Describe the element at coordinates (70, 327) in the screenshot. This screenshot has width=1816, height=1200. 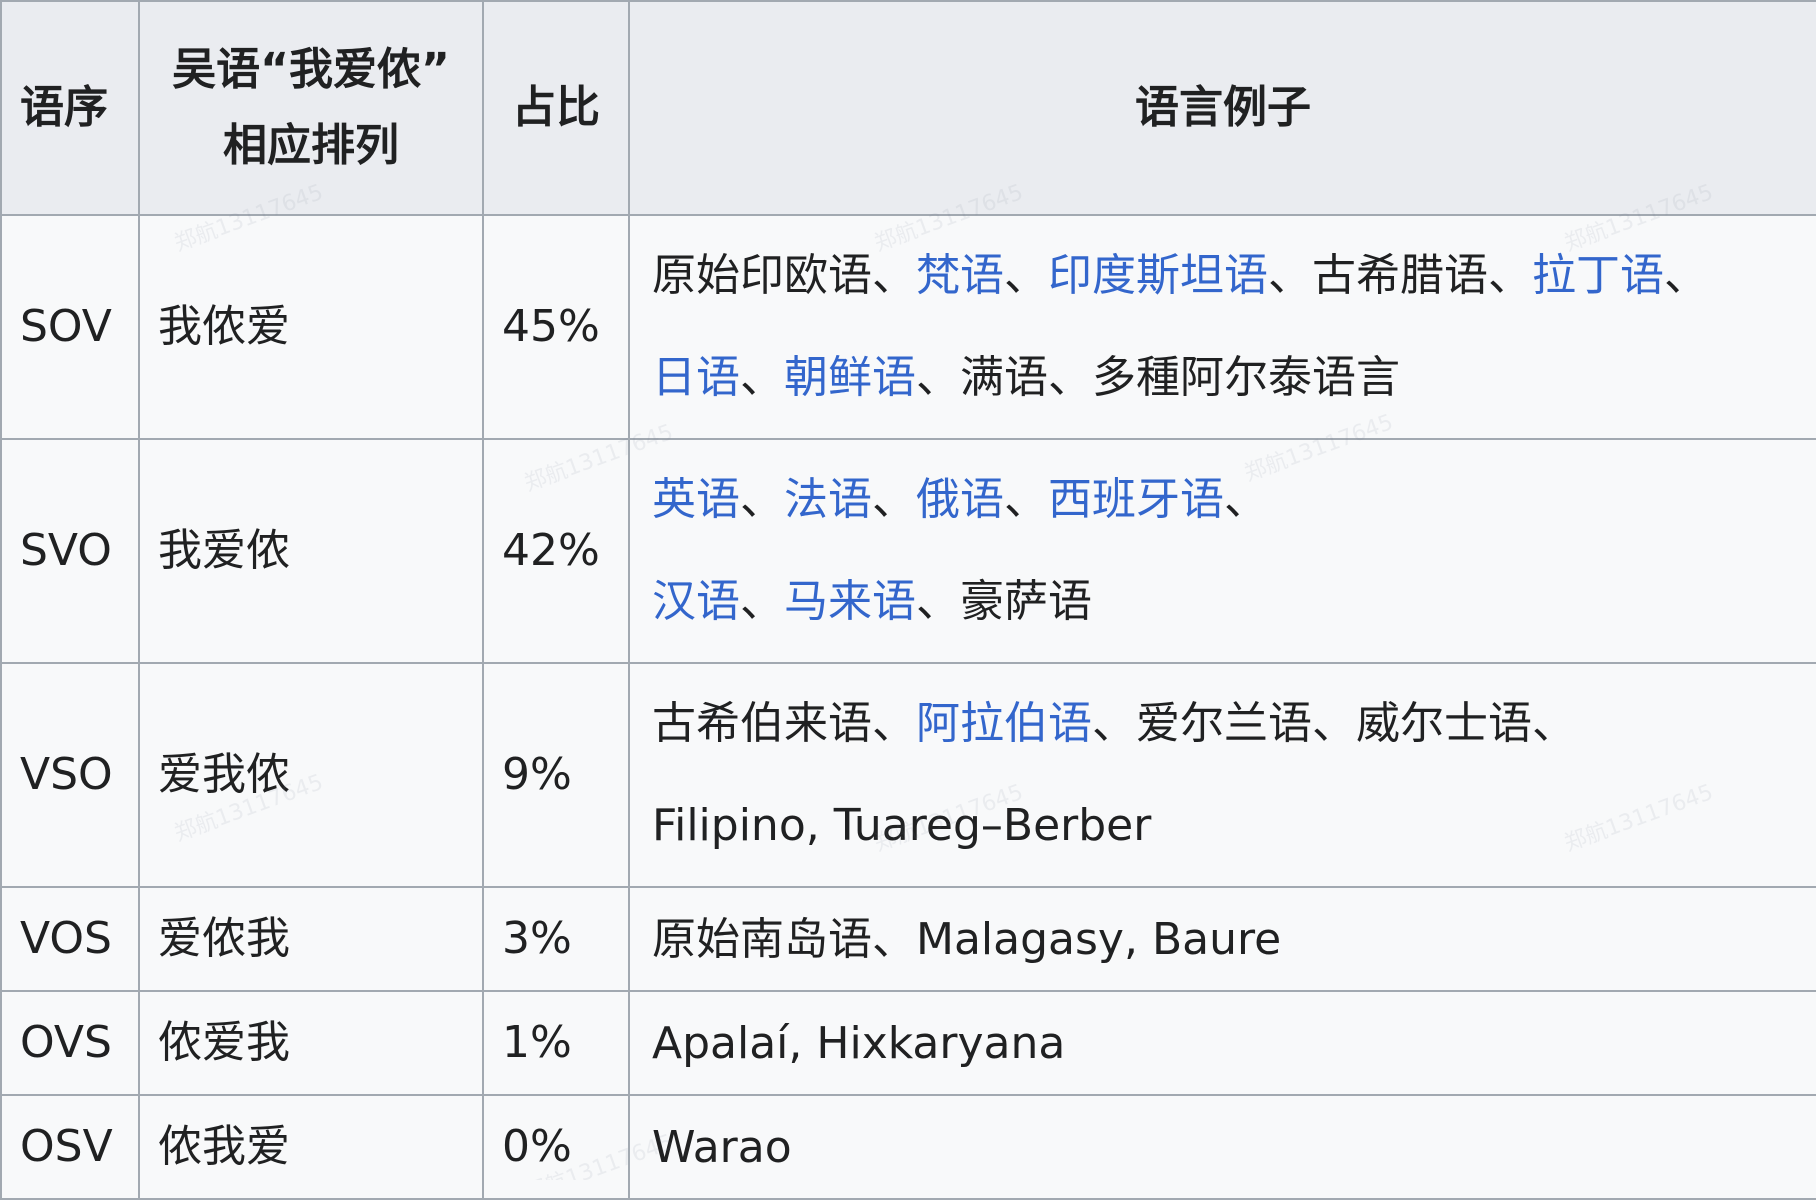
I see `cell-word-order: SOV` at that location.